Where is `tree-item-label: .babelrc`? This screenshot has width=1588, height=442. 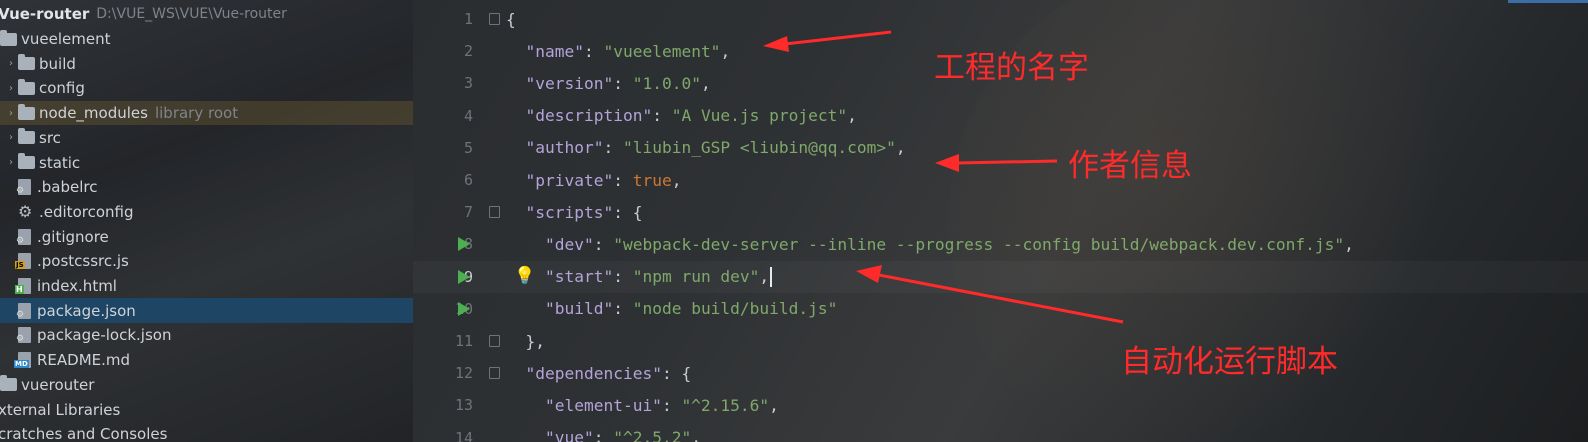 tree-item-label: .babelrc is located at coordinates (67, 187).